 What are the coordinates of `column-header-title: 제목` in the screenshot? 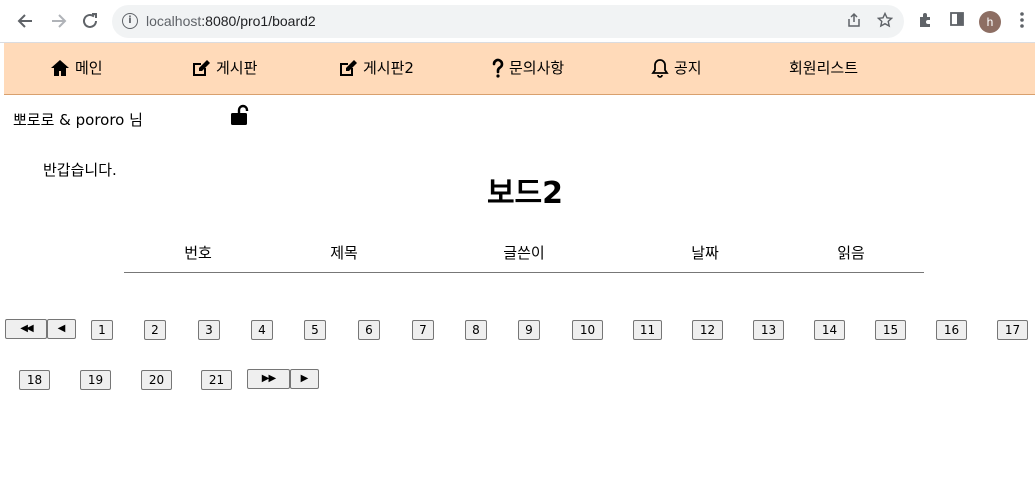 It's located at (344, 253).